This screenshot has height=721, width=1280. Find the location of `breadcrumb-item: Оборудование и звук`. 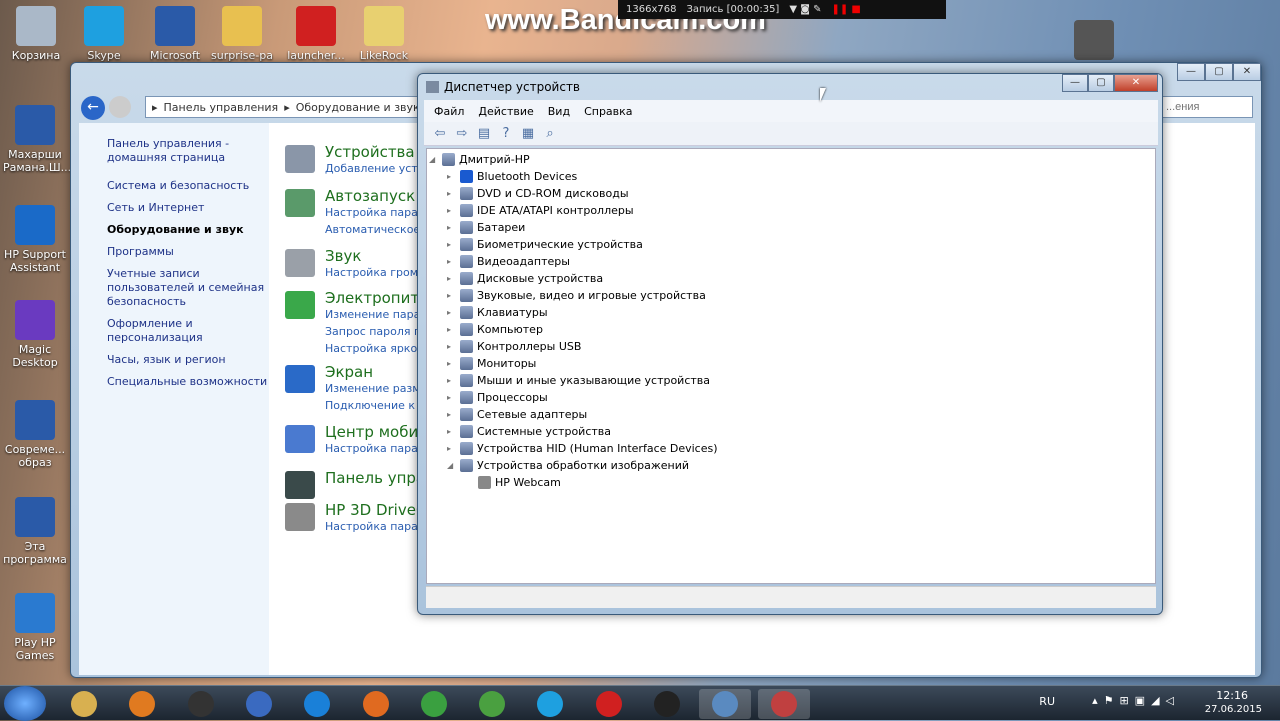

breadcrumb-item: Оборудование и звук is located at coordinates (358, 107).